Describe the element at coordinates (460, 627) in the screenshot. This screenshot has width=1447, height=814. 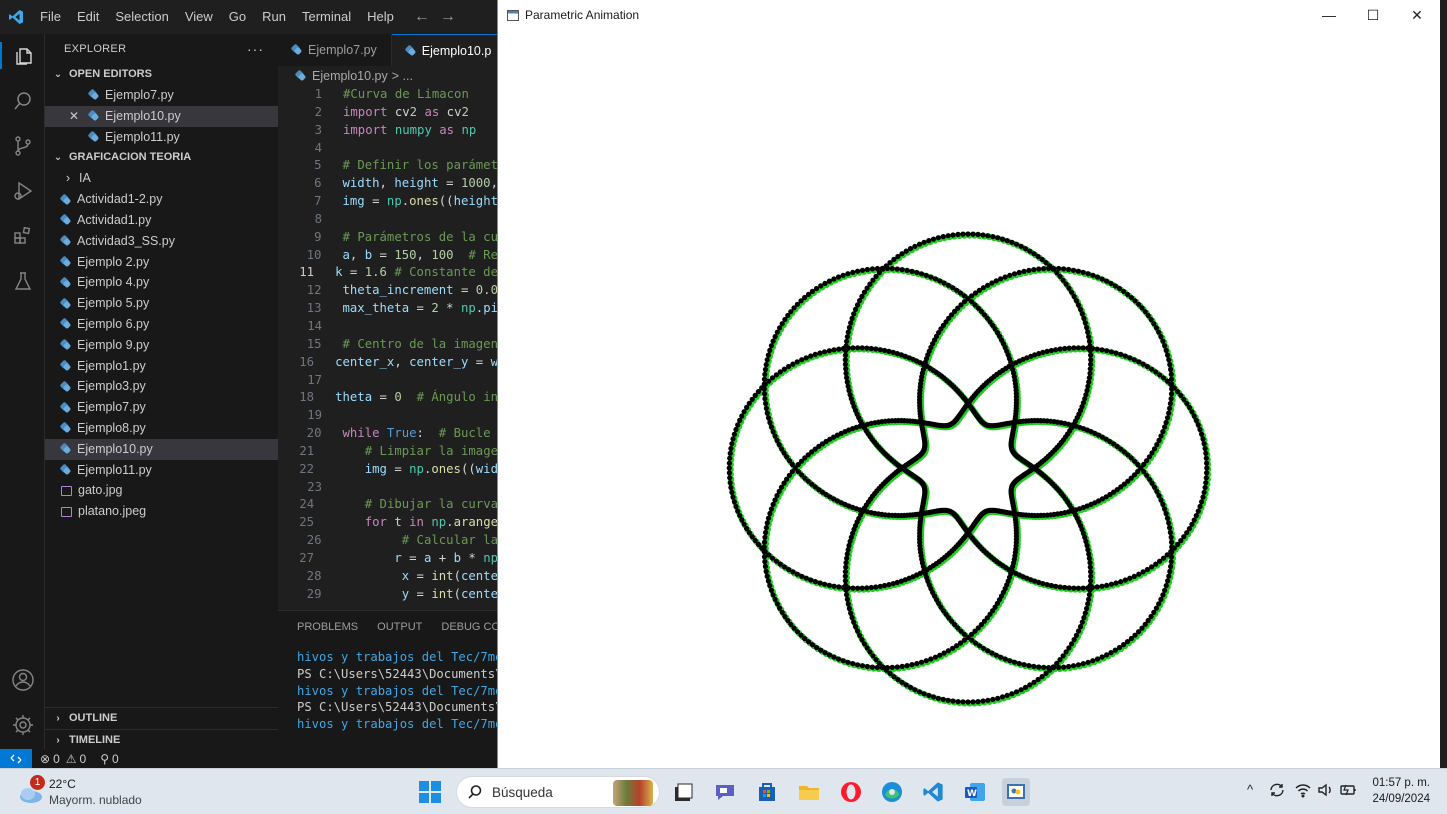
I see `panel-tab: DEBUG CONSO` at that location.